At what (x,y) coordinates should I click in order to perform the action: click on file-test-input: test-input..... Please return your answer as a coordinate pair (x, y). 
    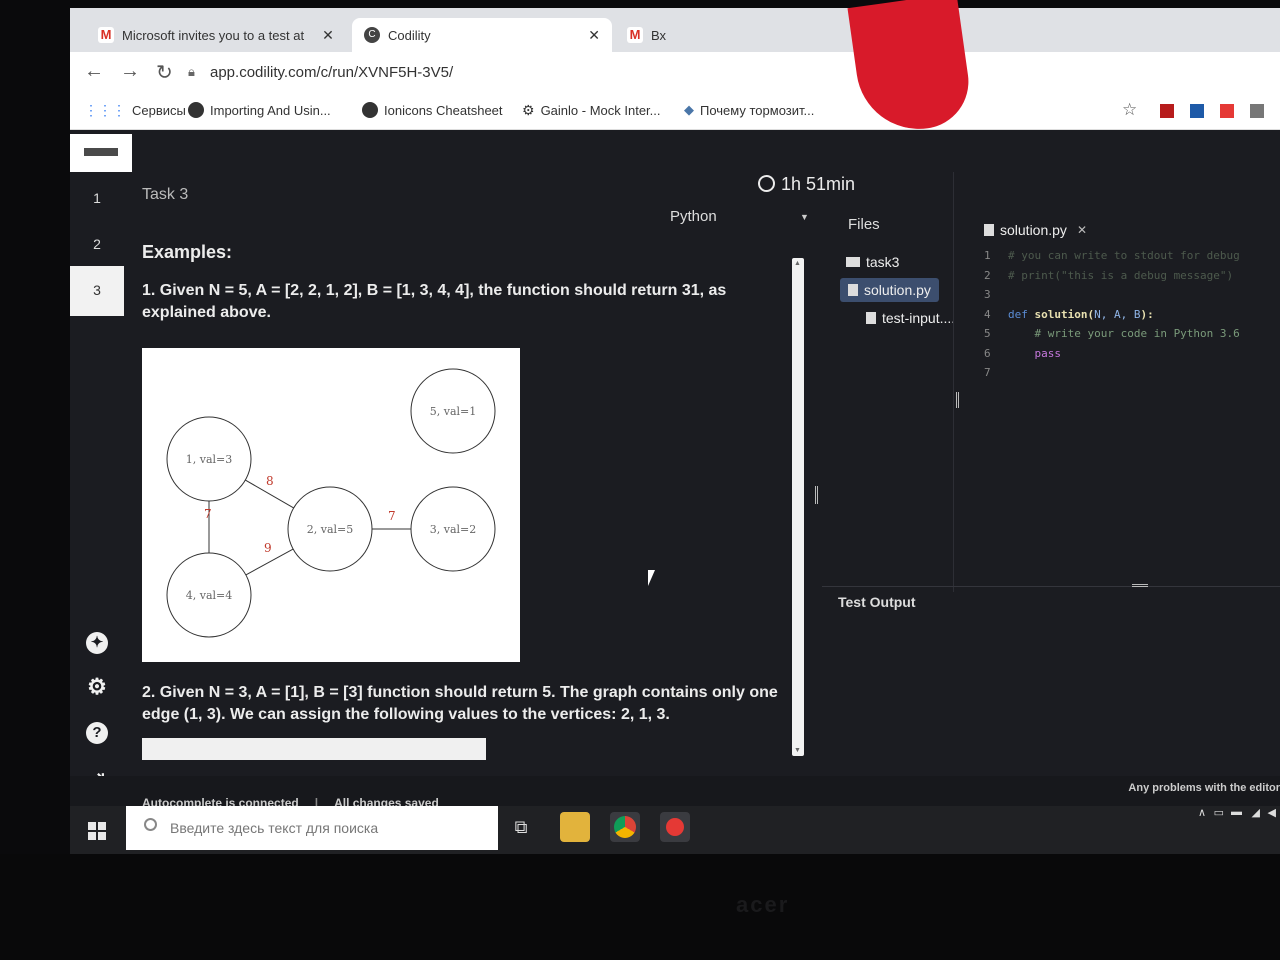
    Looking at the image, I should click on (910, 318).